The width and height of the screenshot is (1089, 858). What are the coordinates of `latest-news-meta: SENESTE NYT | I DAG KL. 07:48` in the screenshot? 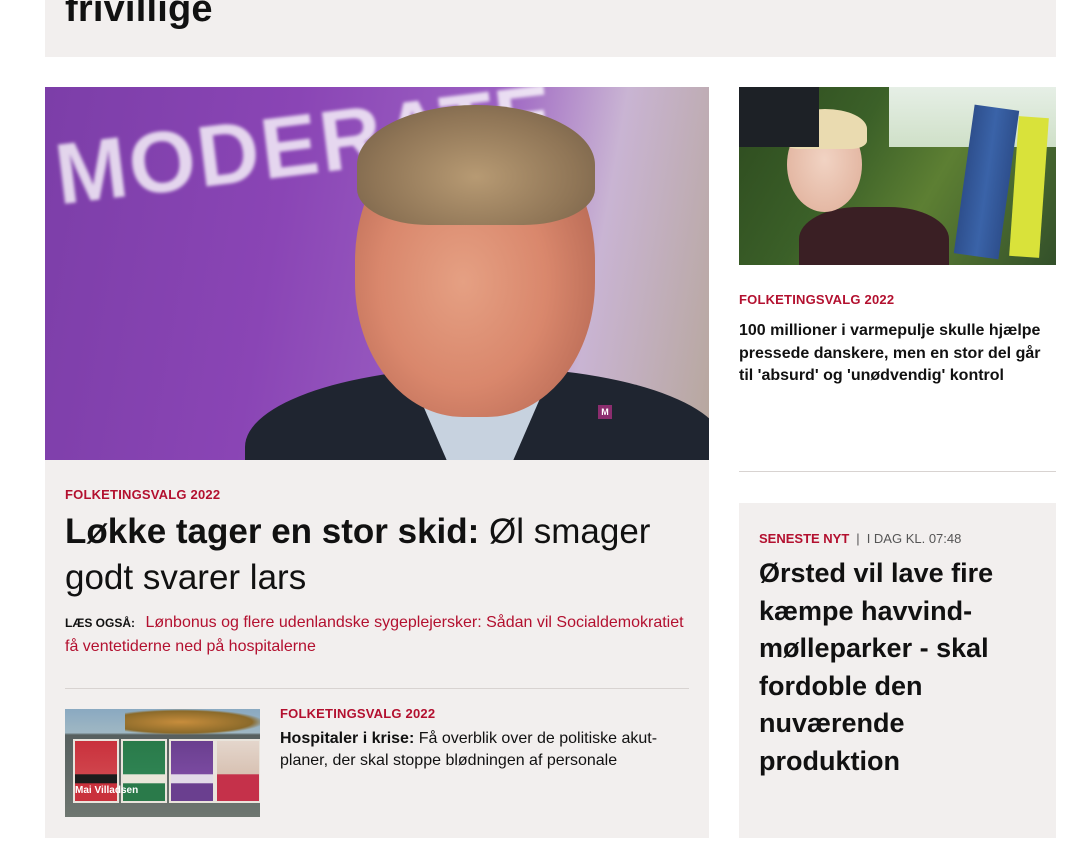 It's located at (860, 538).